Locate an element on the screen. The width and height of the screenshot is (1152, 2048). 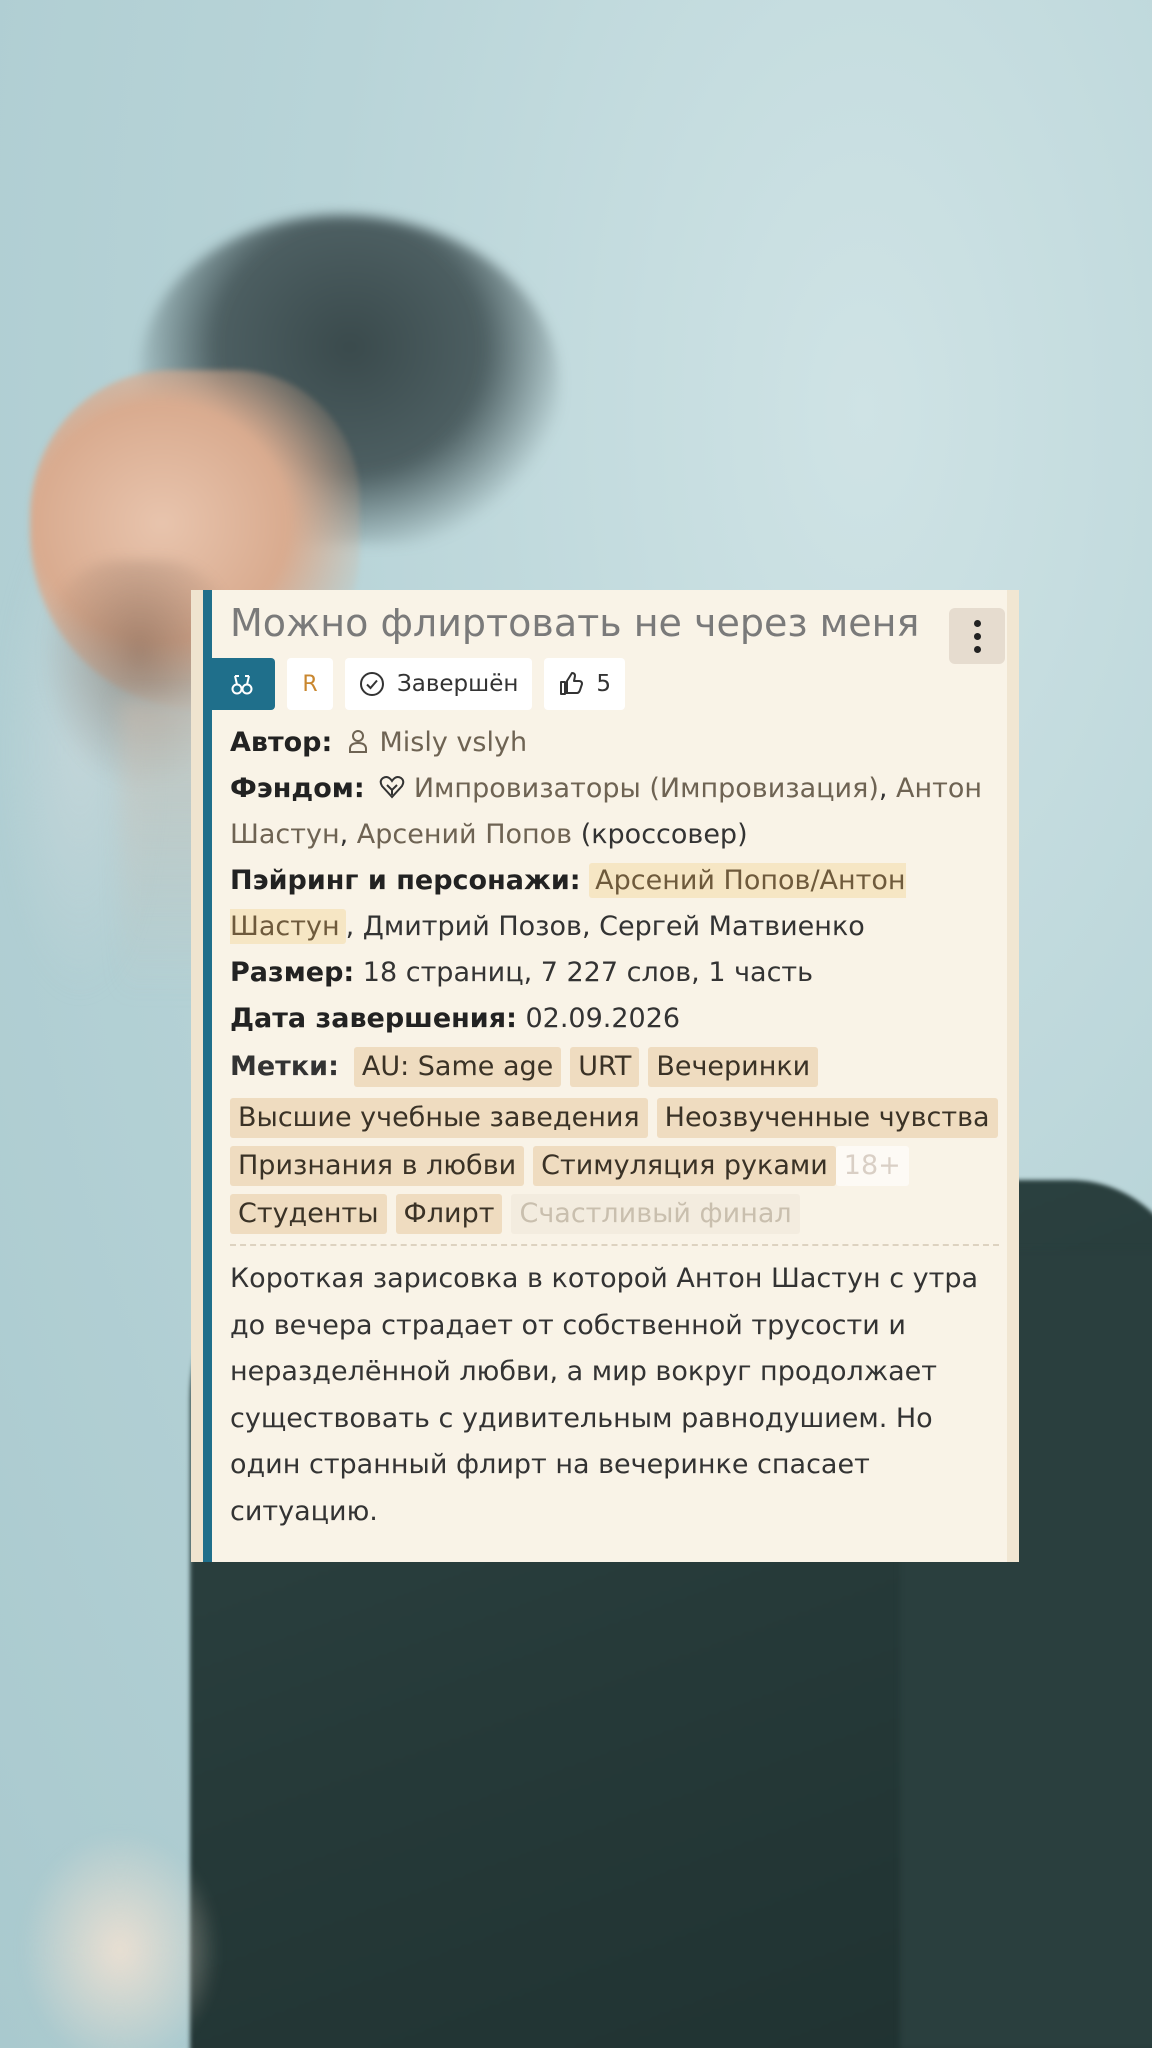
status-label: Завершён is located at coordinates (458, 684).